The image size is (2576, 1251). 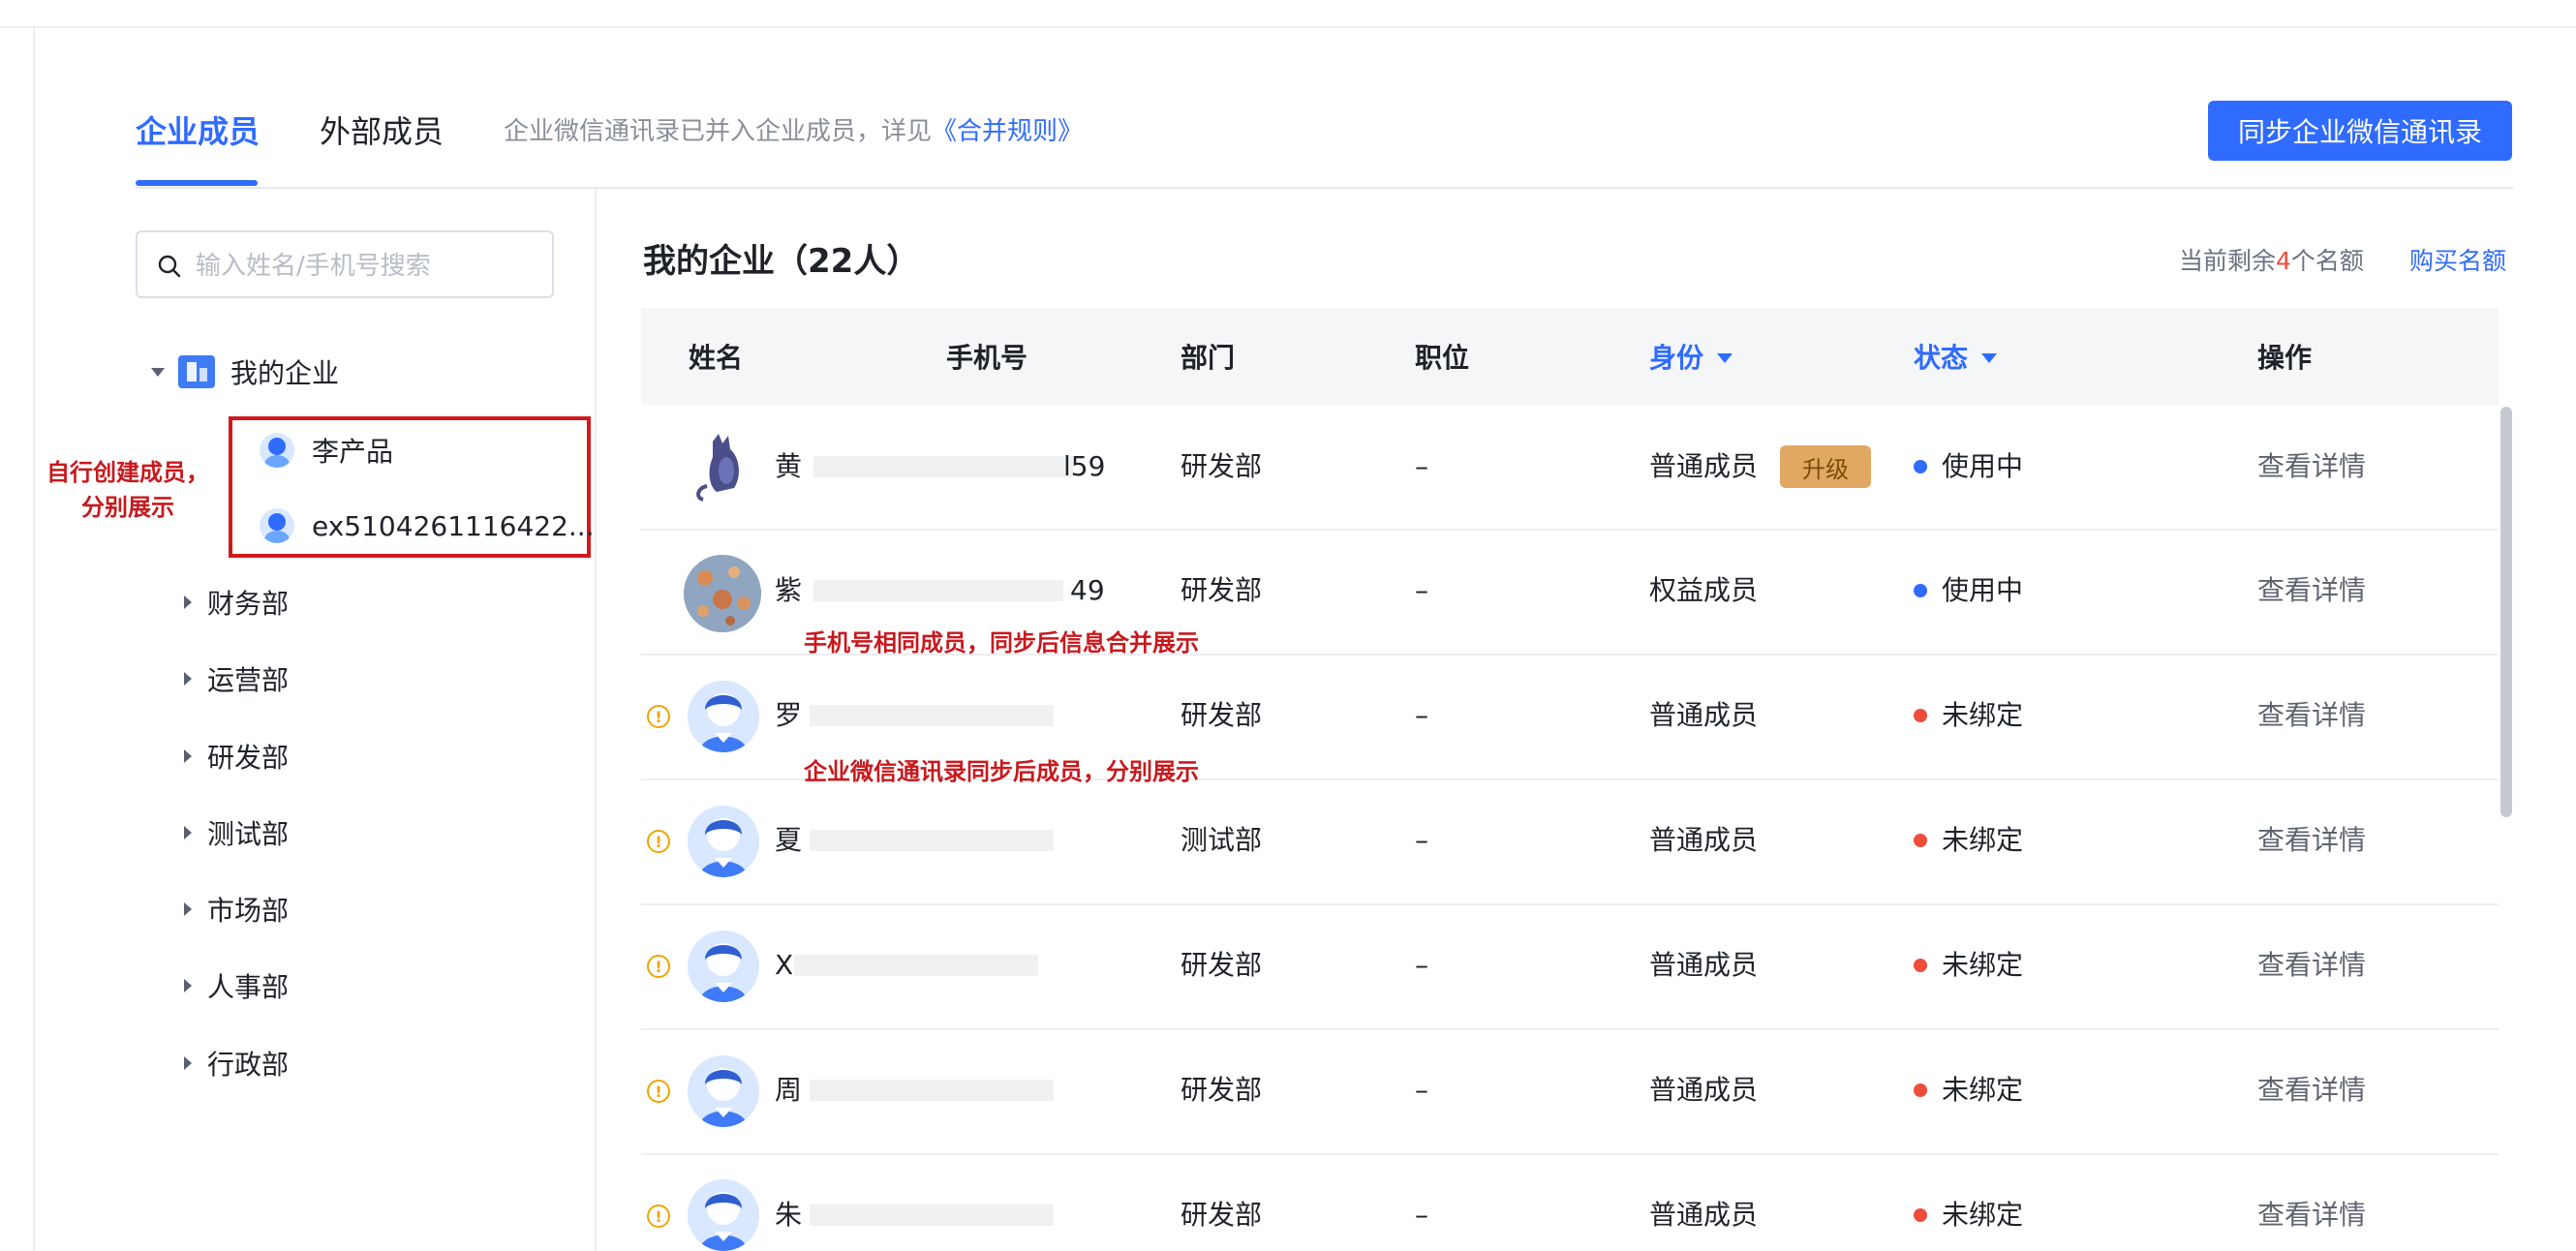 I want to click on column-header-status-filter: 状态, so click(x=1956, y=358).